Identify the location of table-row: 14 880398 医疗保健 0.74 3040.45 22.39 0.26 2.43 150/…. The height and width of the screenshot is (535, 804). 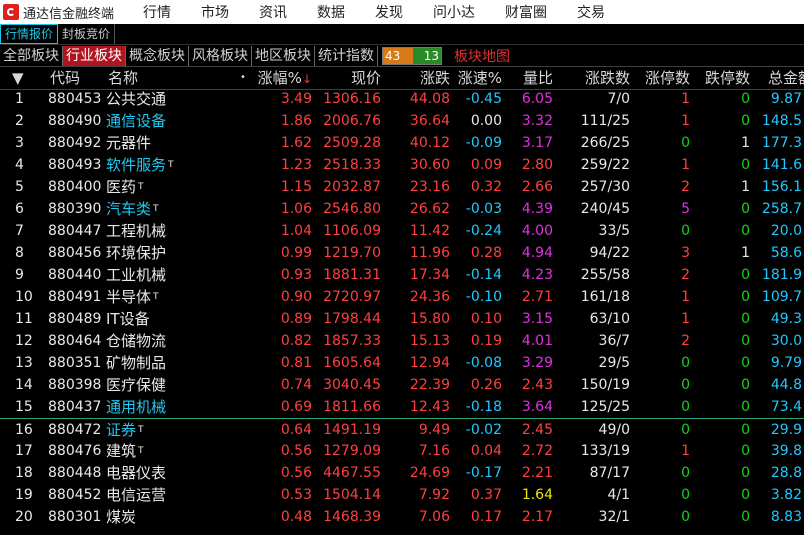
(402, 385).